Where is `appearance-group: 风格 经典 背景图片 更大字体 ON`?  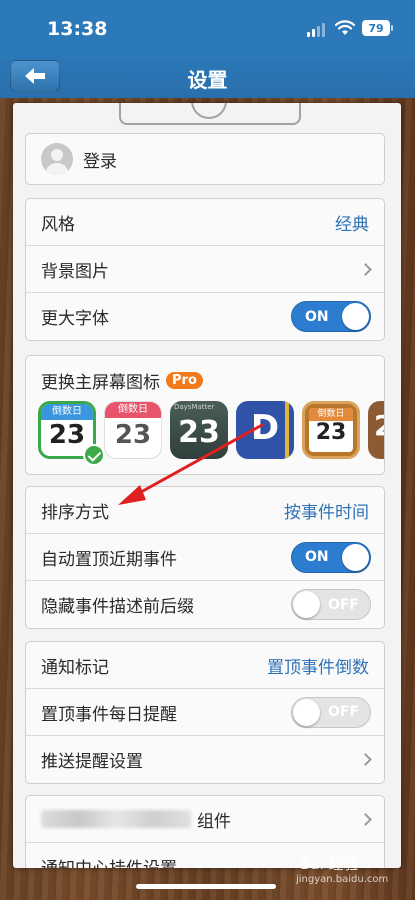 appearance-group: 风格 经典 背景图片 更大字体 ON is located at coordinates (205, 269).